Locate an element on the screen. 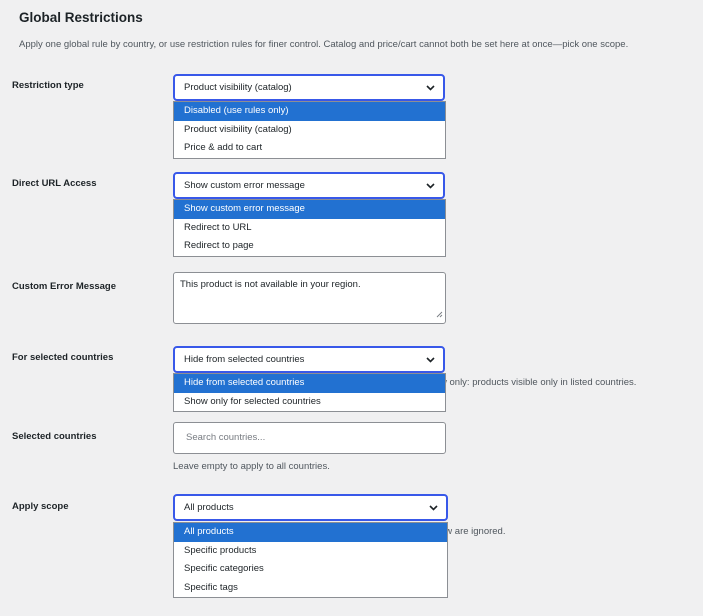 This screenshot has height=616, width=703. apply-scope-option: Specific tags is located at coordinates (310, 588).